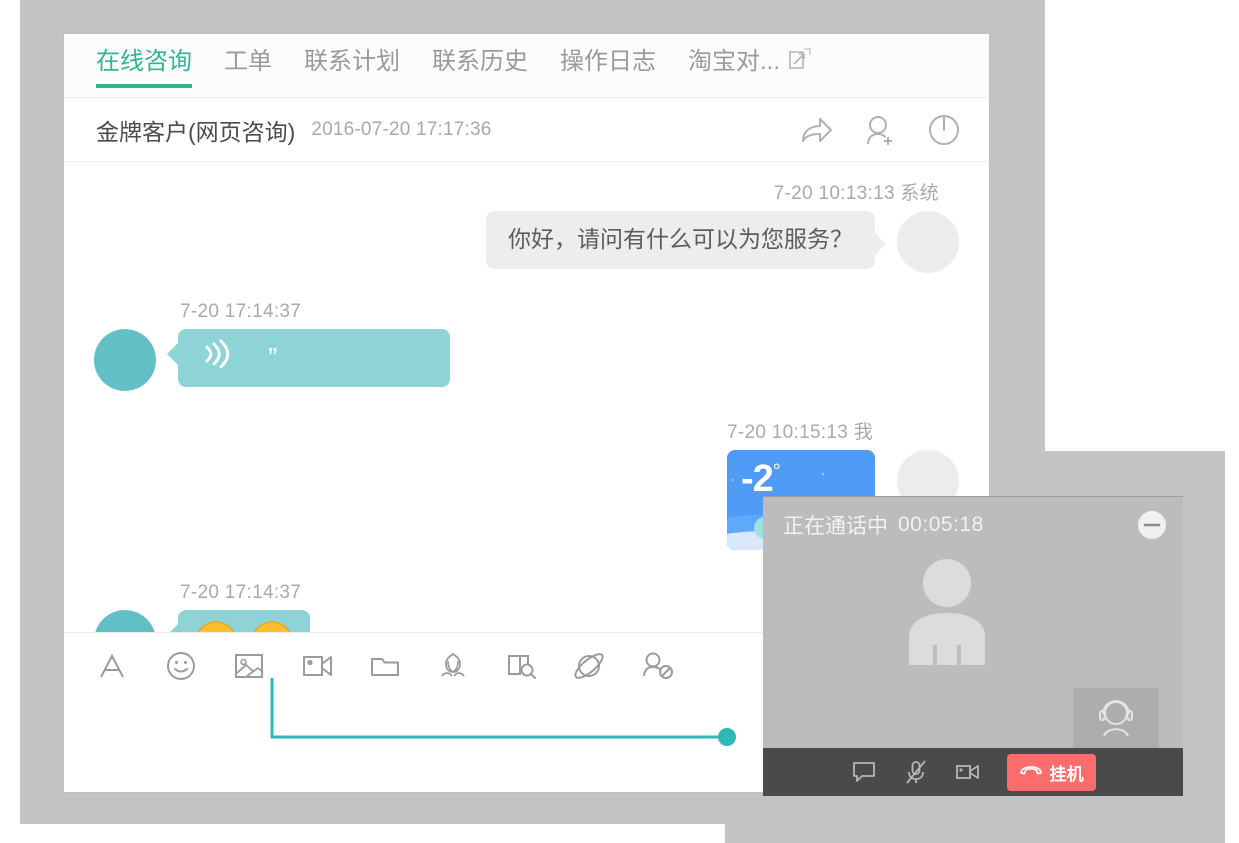 The height and width of the screenshot is (843, 1239). Describe the element at coordinates (385, 666) in the screenshot. I see `folder-icon` at that location.